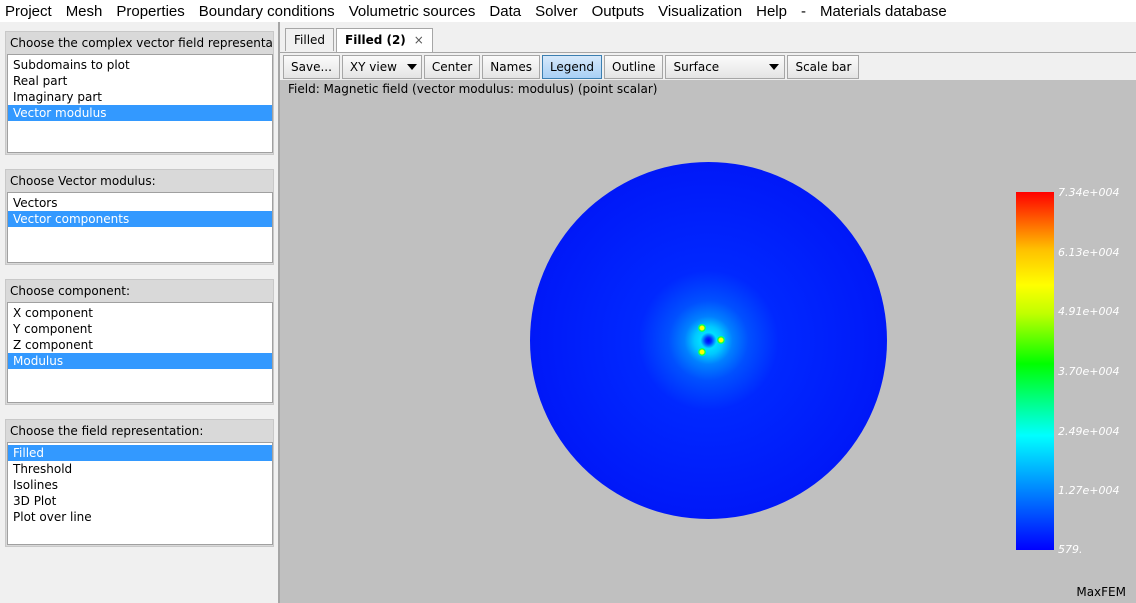  I want to click on list-item: Threshold, so click(140, 469).